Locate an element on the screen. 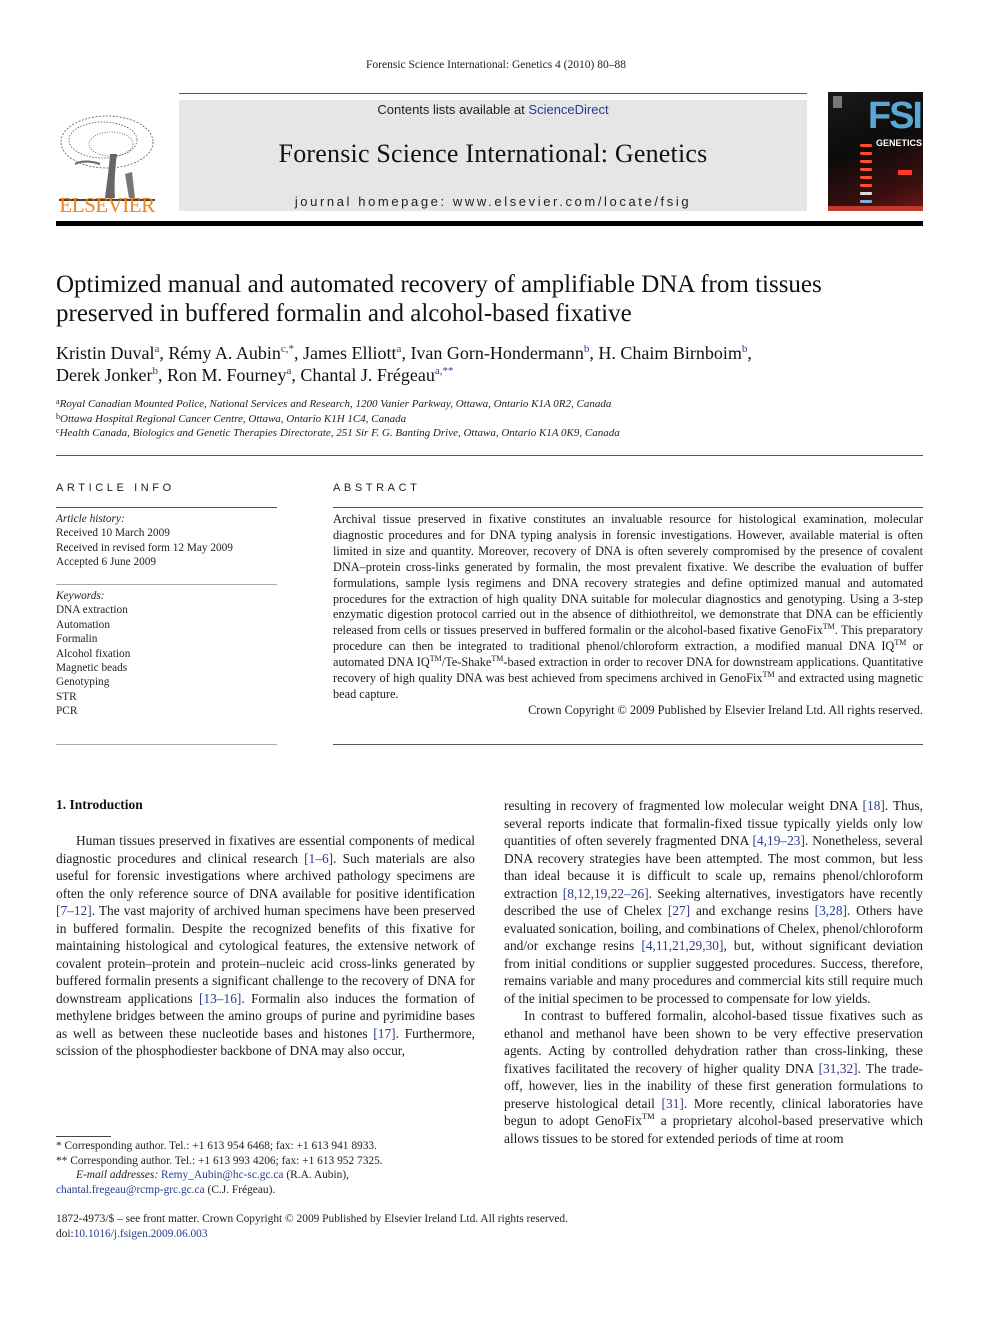 The width and height of the screenshot is (992, 1323). abstract-bottom-rule is located at coordinates (628, 744).